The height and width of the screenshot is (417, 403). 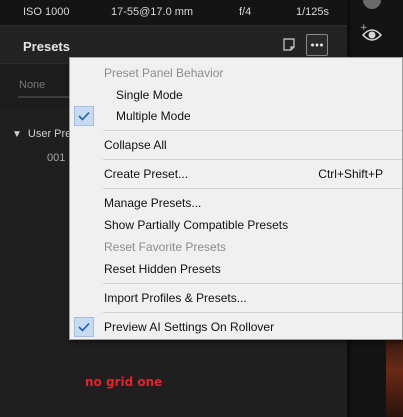 What do you see at coordinates (290, 45) in the screenshot?
I see `document-icon` at bounding box center [290, 45].